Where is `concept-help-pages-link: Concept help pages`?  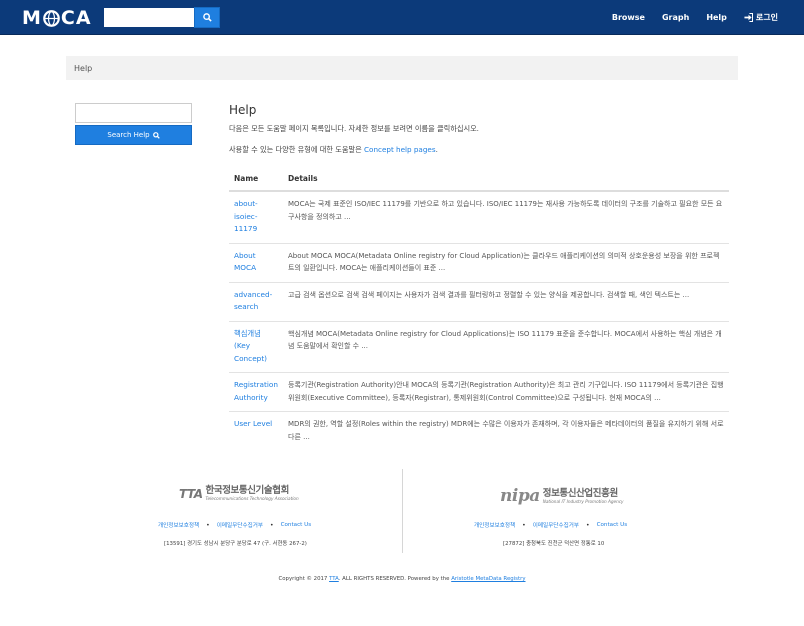
concept-help-pages-link: Concept help pages is located at coordinates (400, 149).